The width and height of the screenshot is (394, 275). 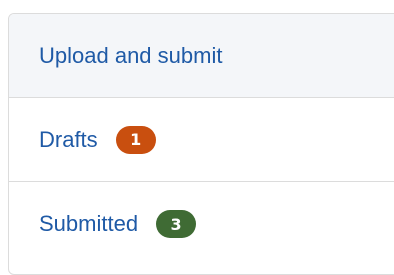 What do you see at coordinates (131, 55) in the screenshot?
I see `upload-and-submit-label: Upload and submit` at bounding box center [131, 55].